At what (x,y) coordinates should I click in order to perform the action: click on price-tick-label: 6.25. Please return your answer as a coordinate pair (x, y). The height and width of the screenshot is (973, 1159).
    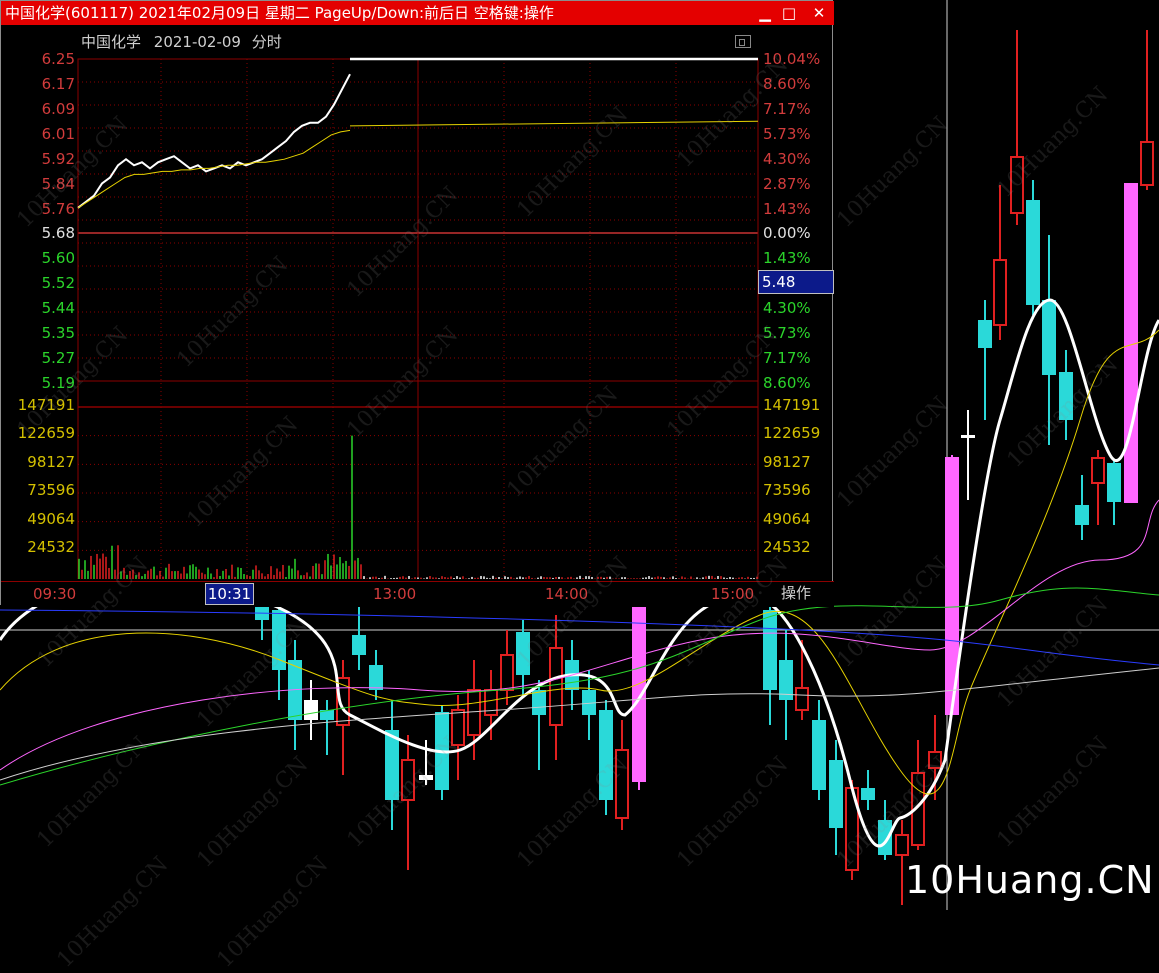
    Looking at the image, I should click on (58, 59).